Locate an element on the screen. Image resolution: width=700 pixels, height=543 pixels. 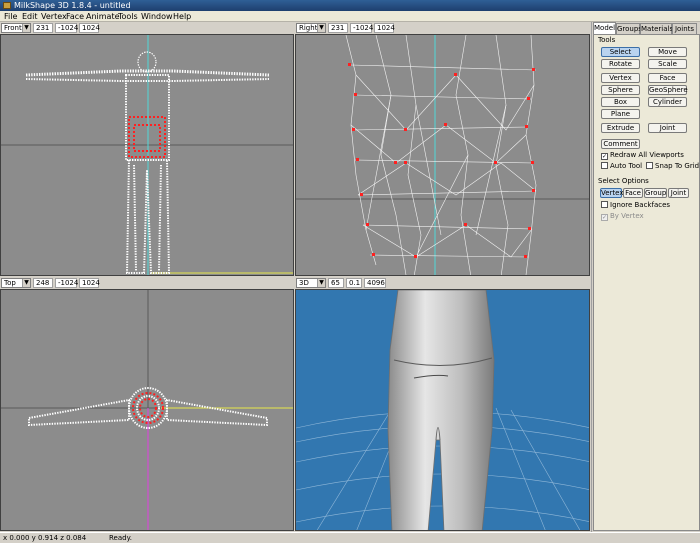
app-icon is located at coordinates (7, 5).